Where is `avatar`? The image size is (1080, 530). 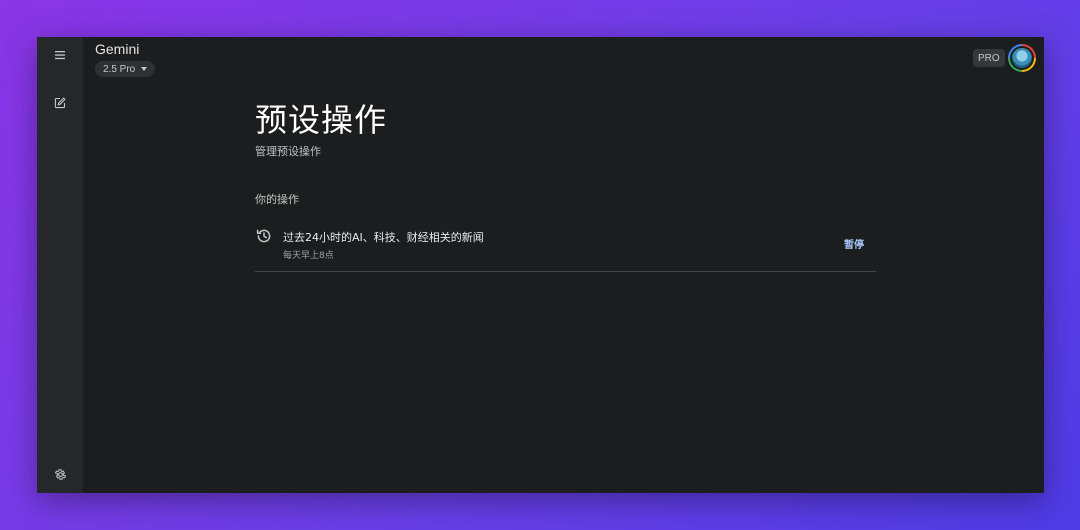
avatar is located at coordinates (1022, 58).